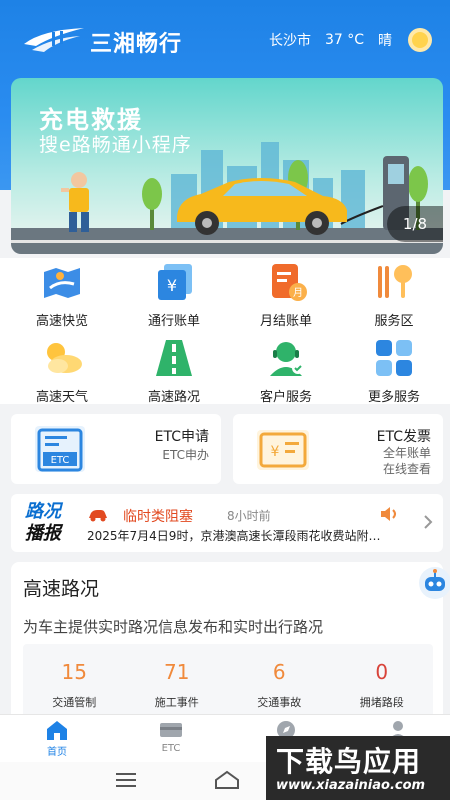 Image resolution: width=450 pixels, height=800 pixels. I want to click on menu-icon, so click(126, 780).